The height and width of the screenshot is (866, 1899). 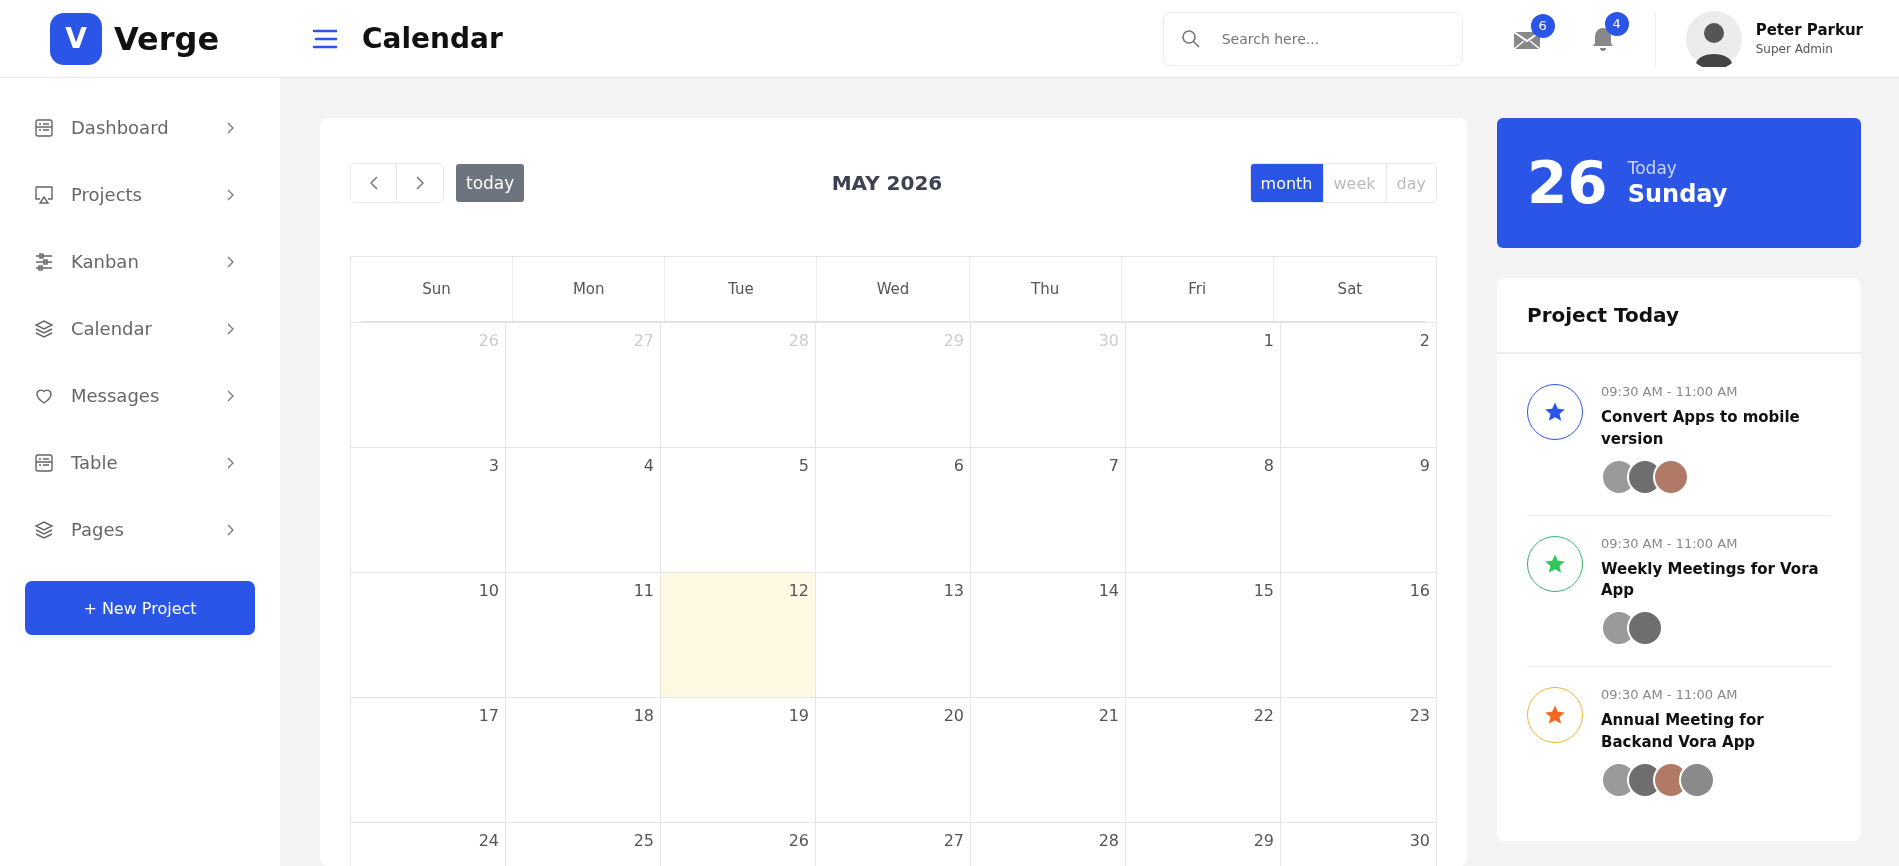 I want to click on day-cell: 23, so click(x=1358, y=760).